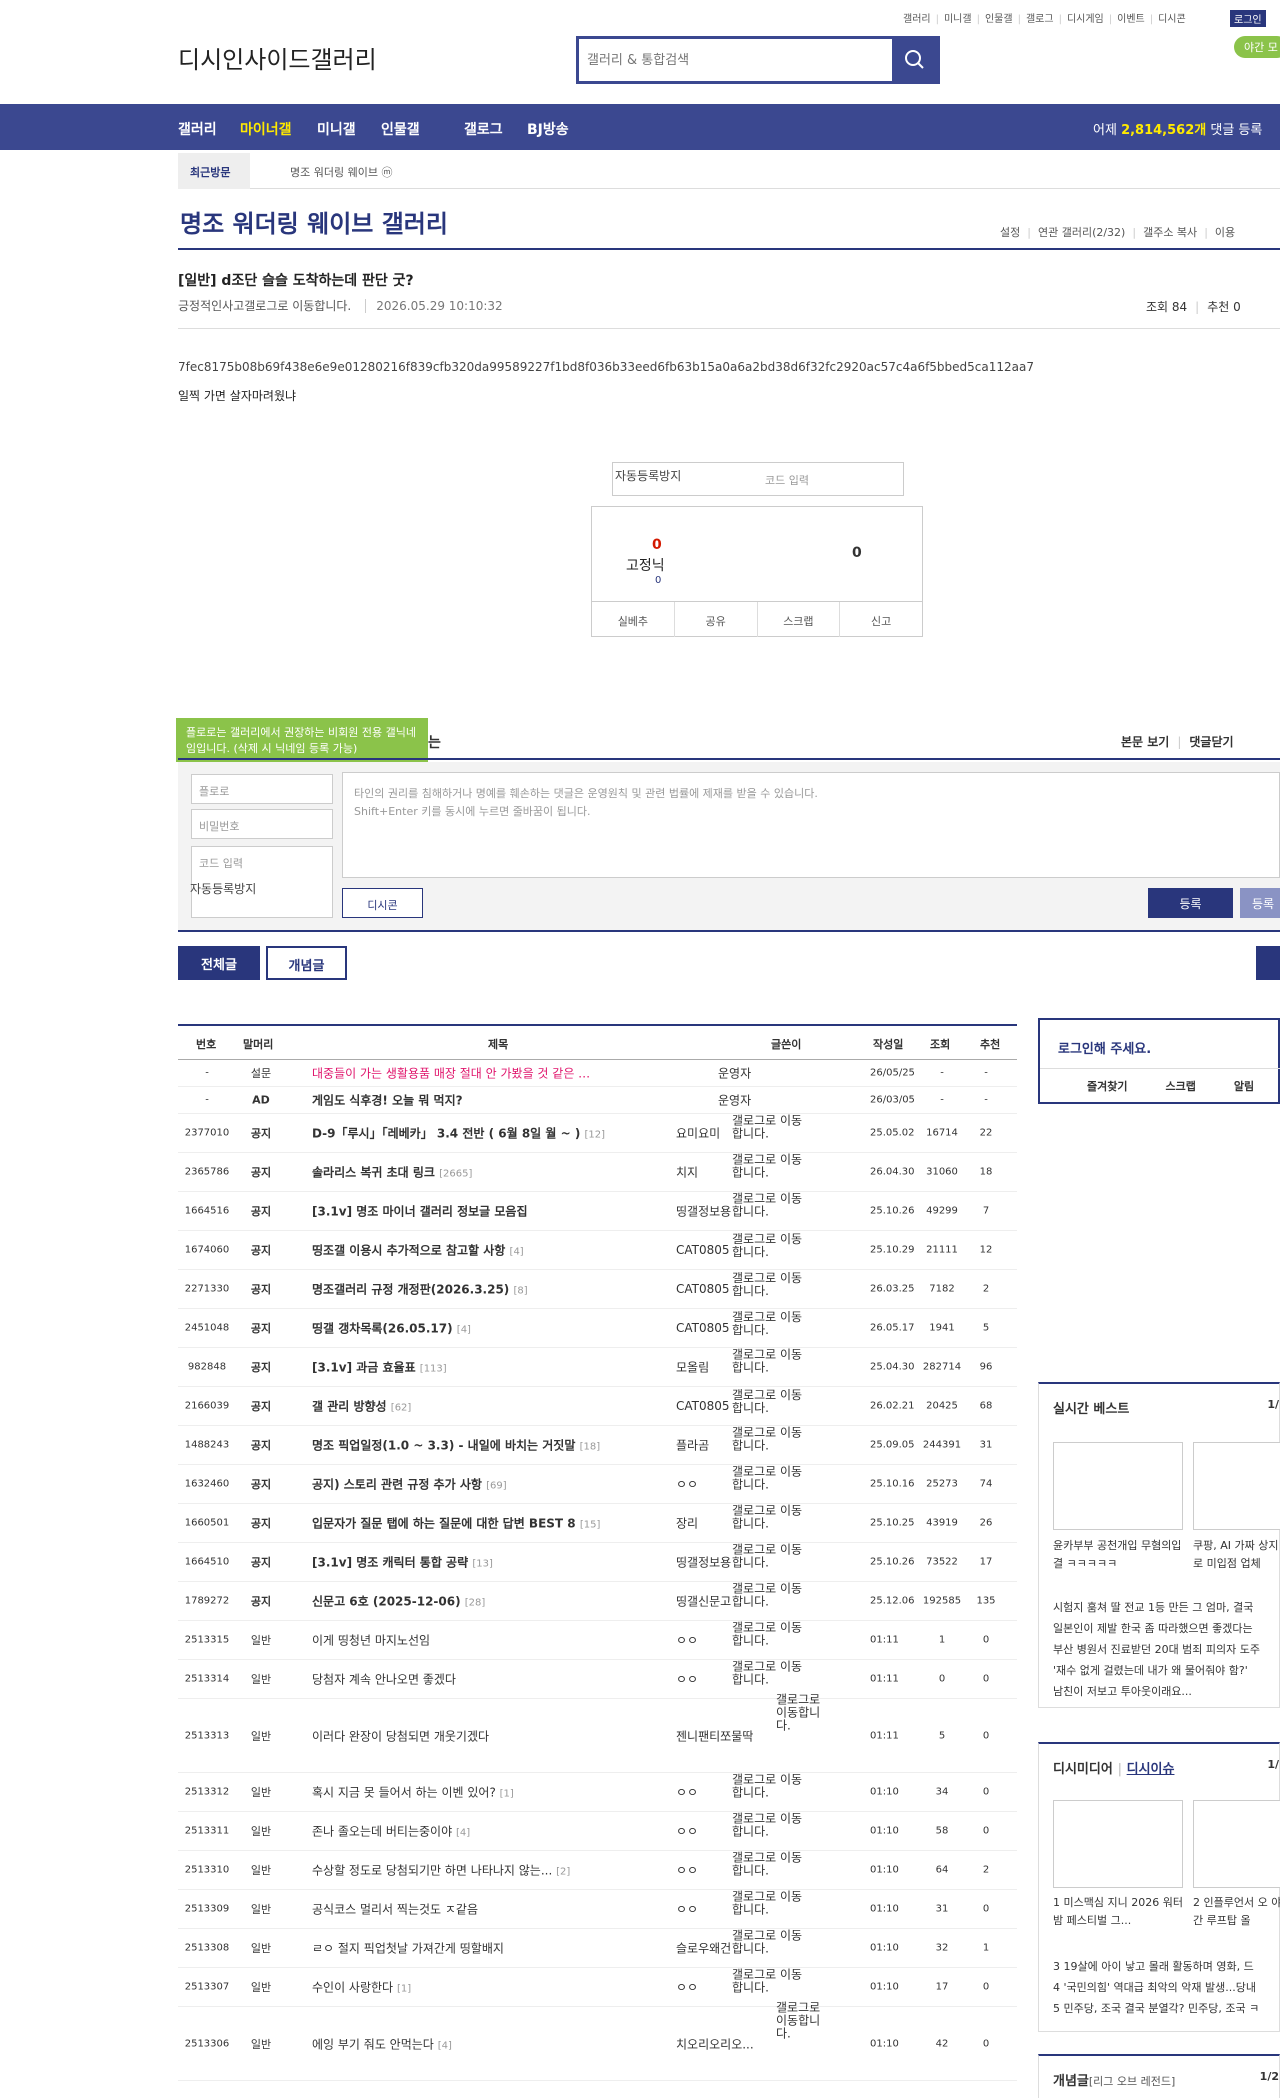  Describe the element at coordinates (703, 1563) in the screenshot. I see `writer-name: 띵갤정보용` at that location.